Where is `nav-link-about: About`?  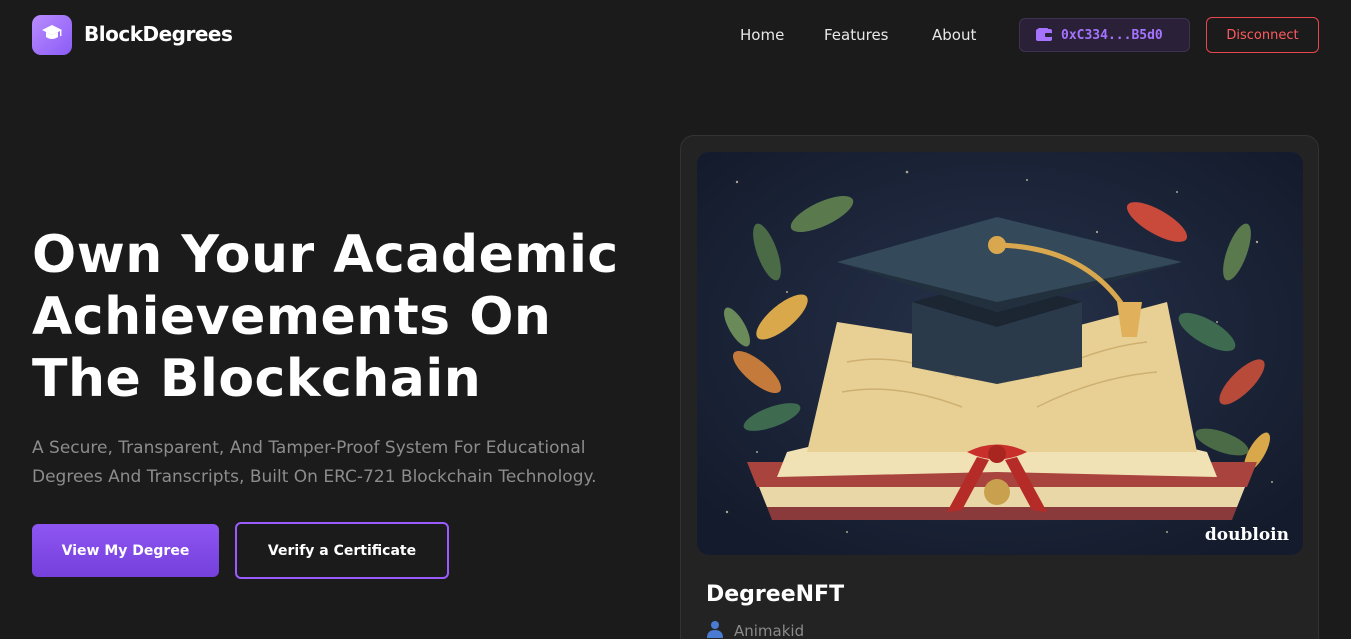
nav-link-about: About is located at coordinates (954, 35).